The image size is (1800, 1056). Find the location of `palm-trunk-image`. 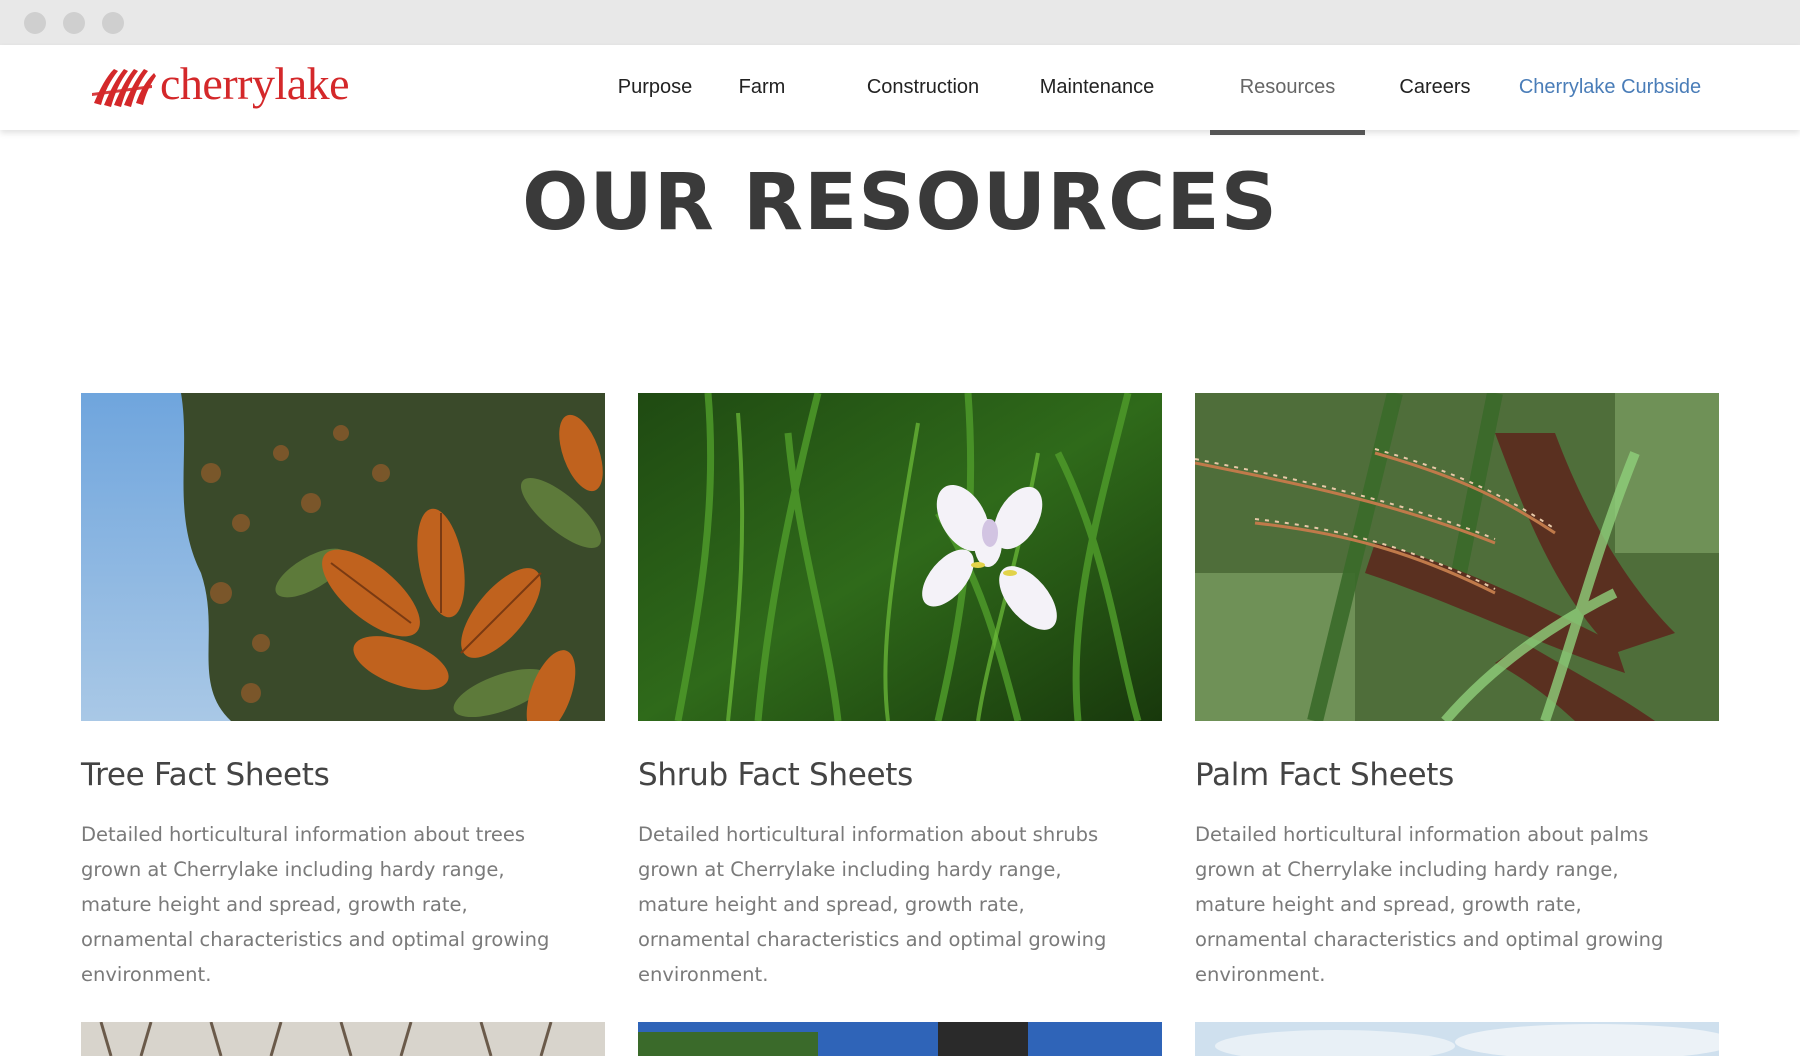

palm-trunk-image is located at coordinates (1457, 557).